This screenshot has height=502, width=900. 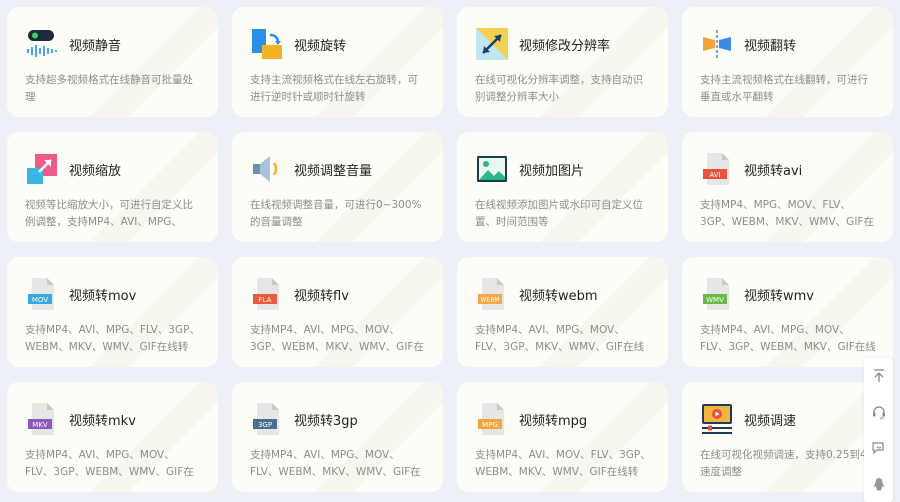 What do you see at coordinates (770, 421) in the screenshot?
I see `tool-title: 视频调速` at bounding box center [770, 421].